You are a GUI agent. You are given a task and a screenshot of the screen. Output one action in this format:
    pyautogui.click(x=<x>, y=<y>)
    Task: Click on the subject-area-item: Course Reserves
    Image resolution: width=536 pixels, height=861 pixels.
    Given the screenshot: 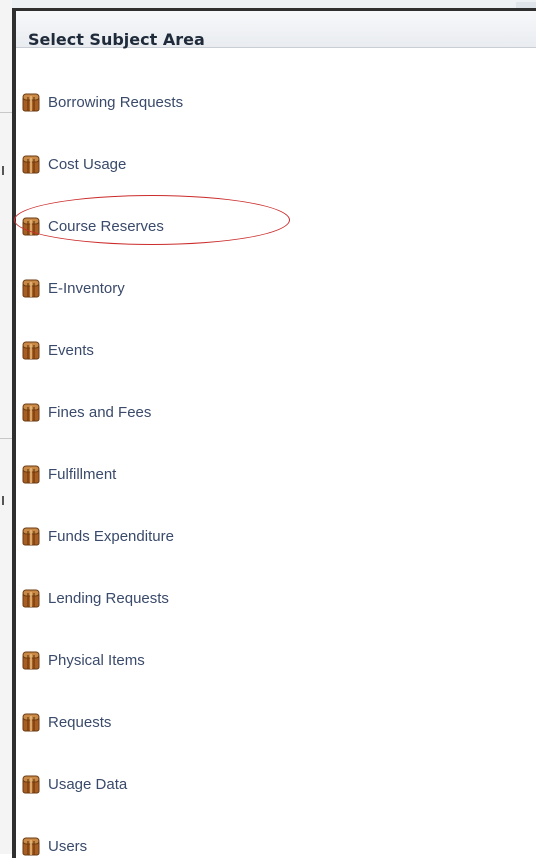 What is the action you would take?
    pyautogui.click(x=92, y=226)
    